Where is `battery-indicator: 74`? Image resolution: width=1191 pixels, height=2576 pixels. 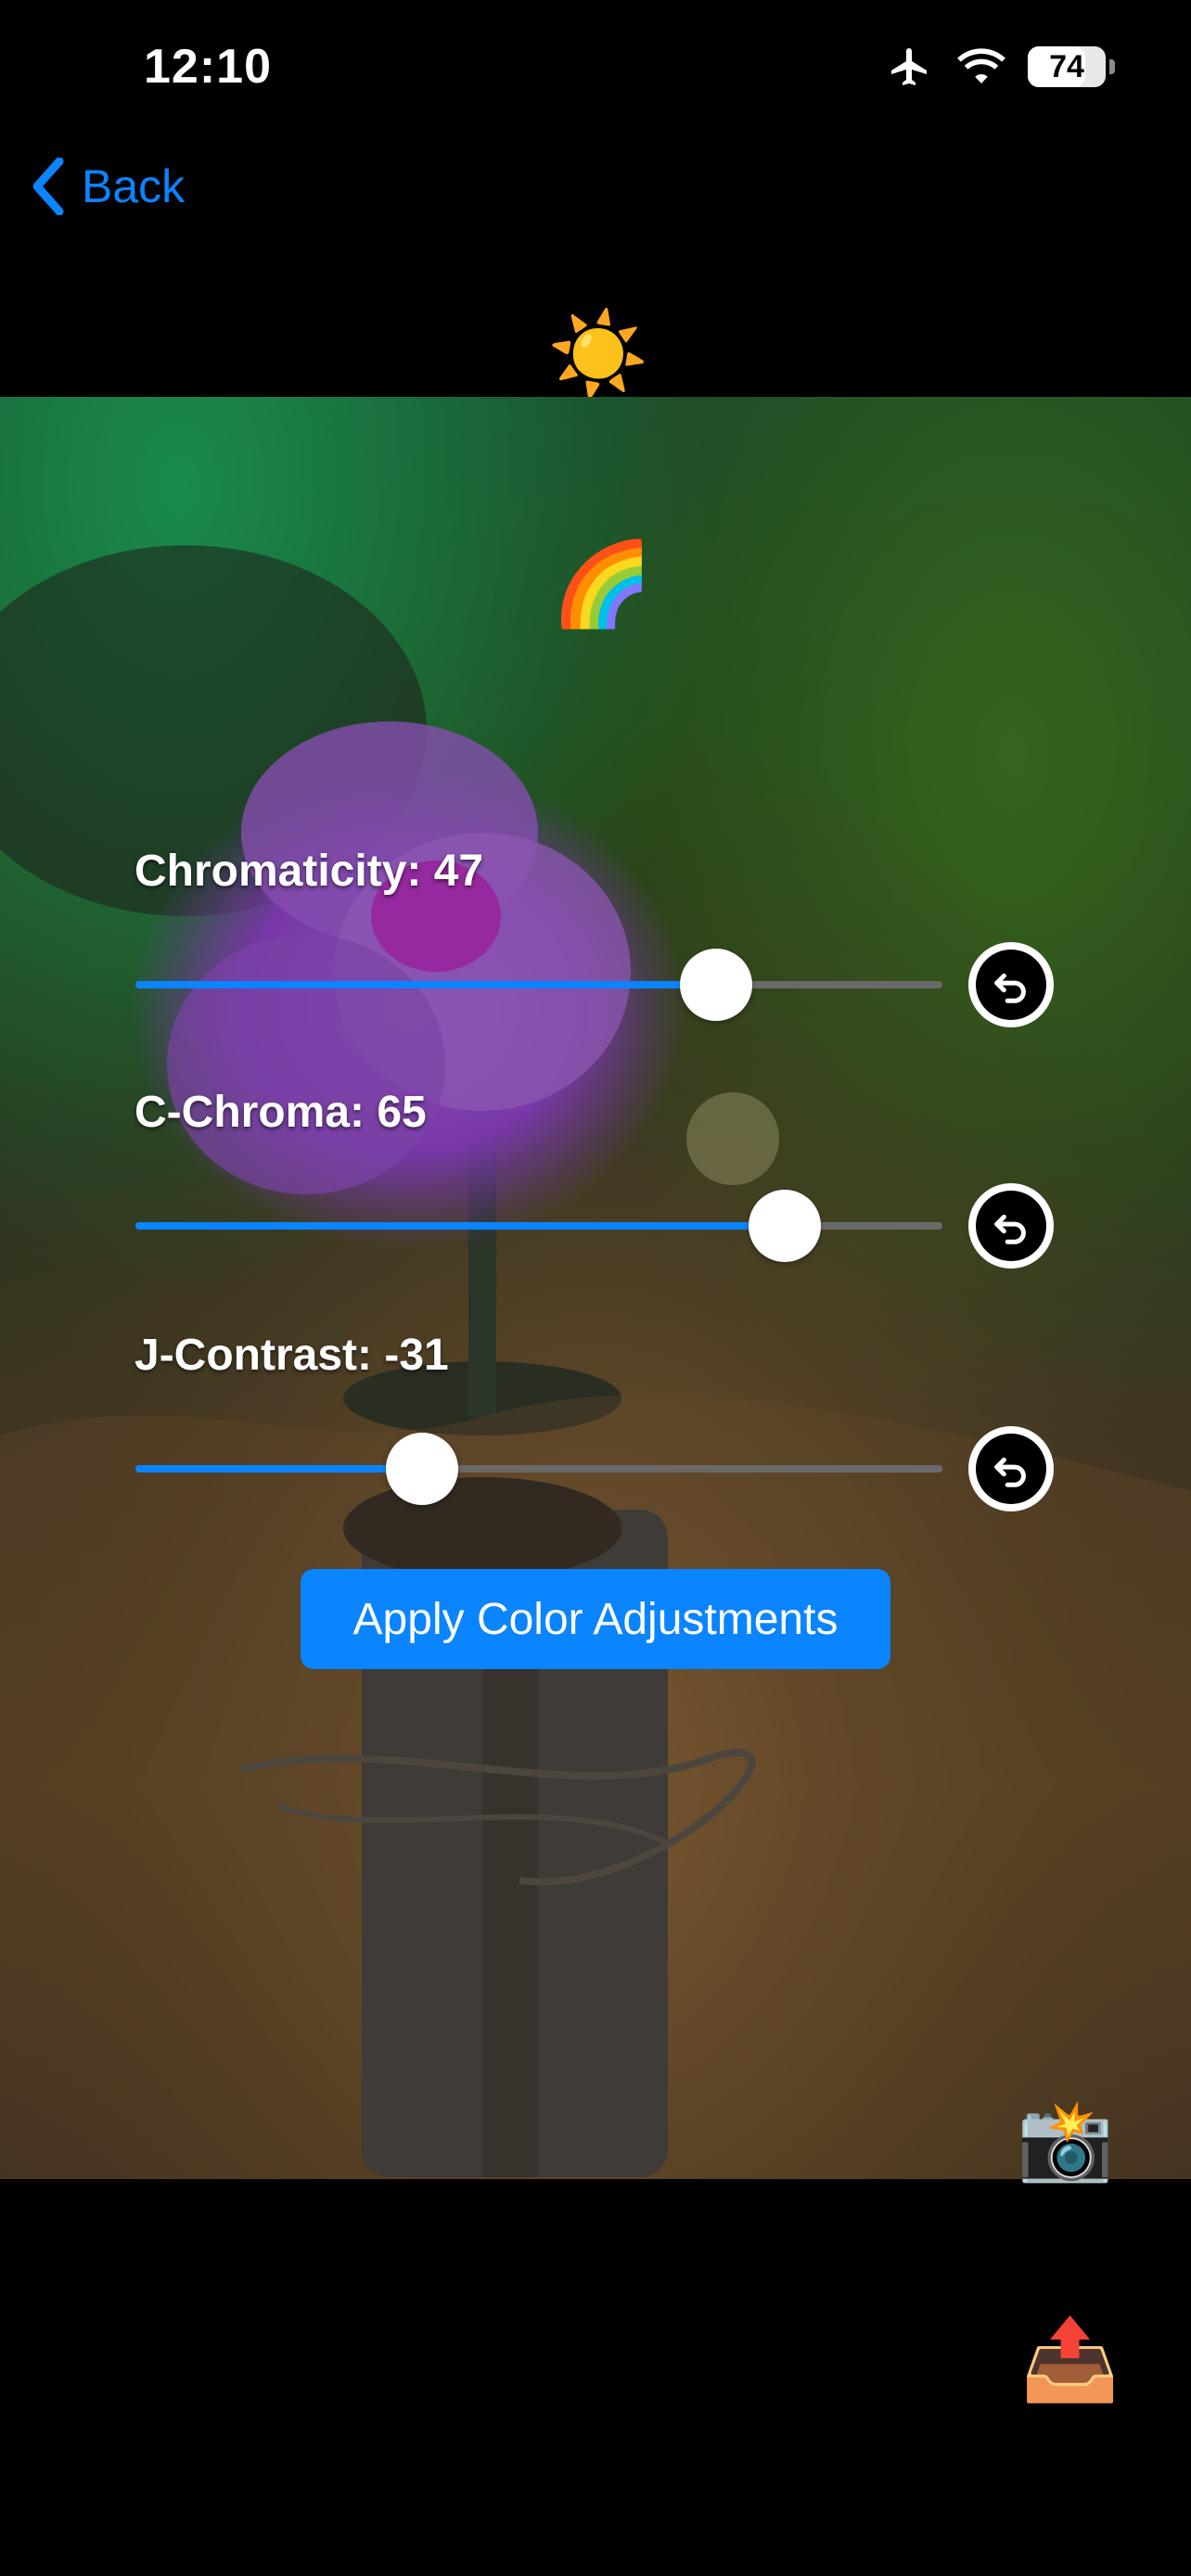 battery-indicator: 74 is located at coordinates (1071, 66).